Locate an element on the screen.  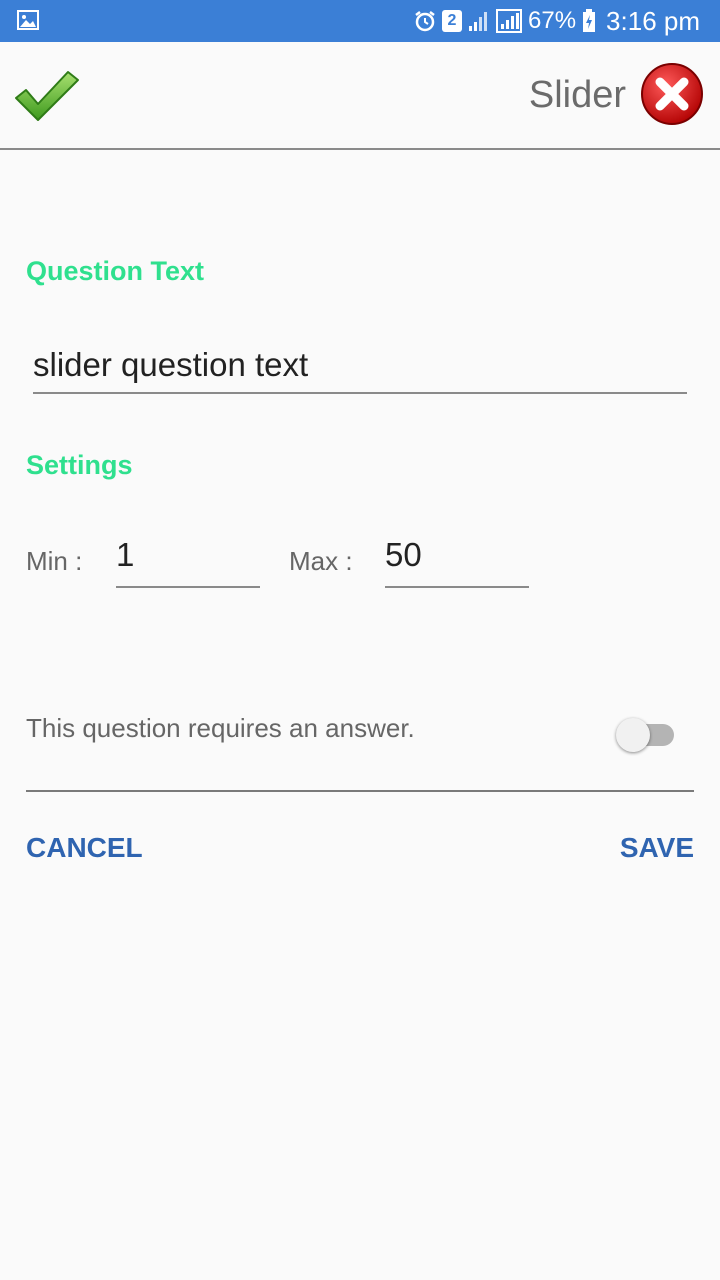
battery-icon is located at coordinates (589, 20).